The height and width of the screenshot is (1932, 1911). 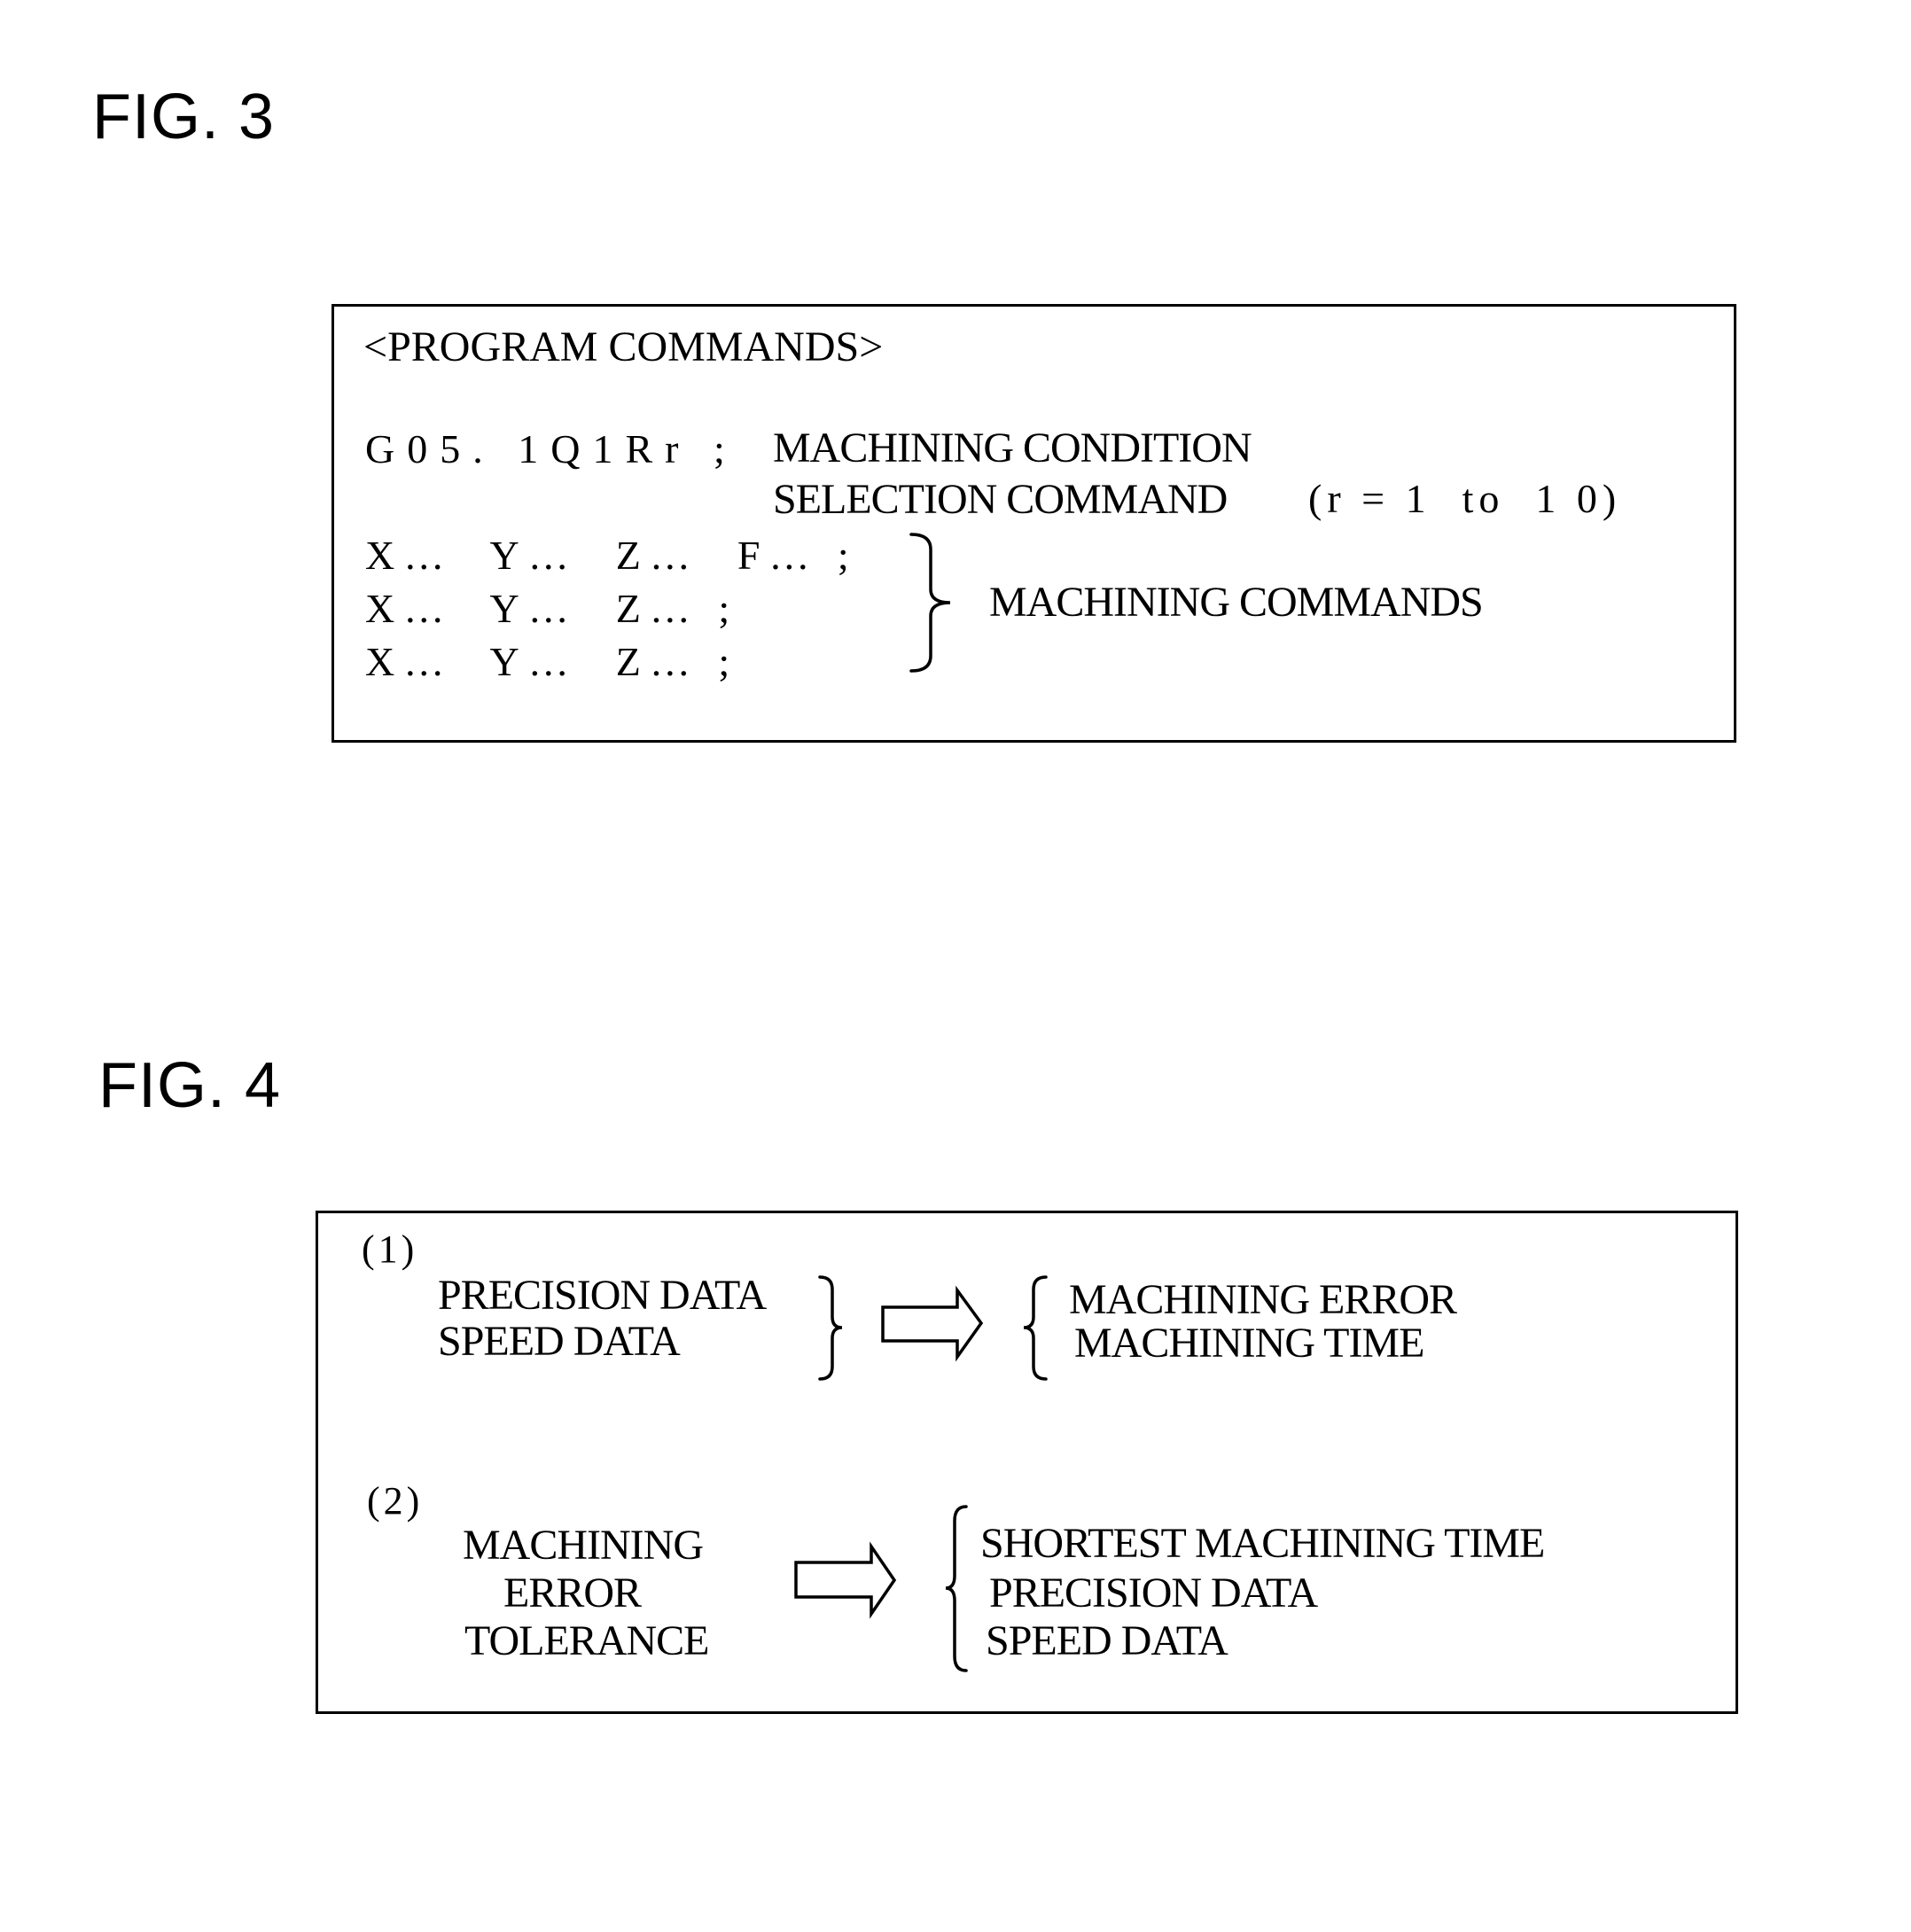 What do you see at coordinates (559, 1342) in the screenshot?
I see `case1-input: SPEED DATA` at bounding box center [559, 1342].